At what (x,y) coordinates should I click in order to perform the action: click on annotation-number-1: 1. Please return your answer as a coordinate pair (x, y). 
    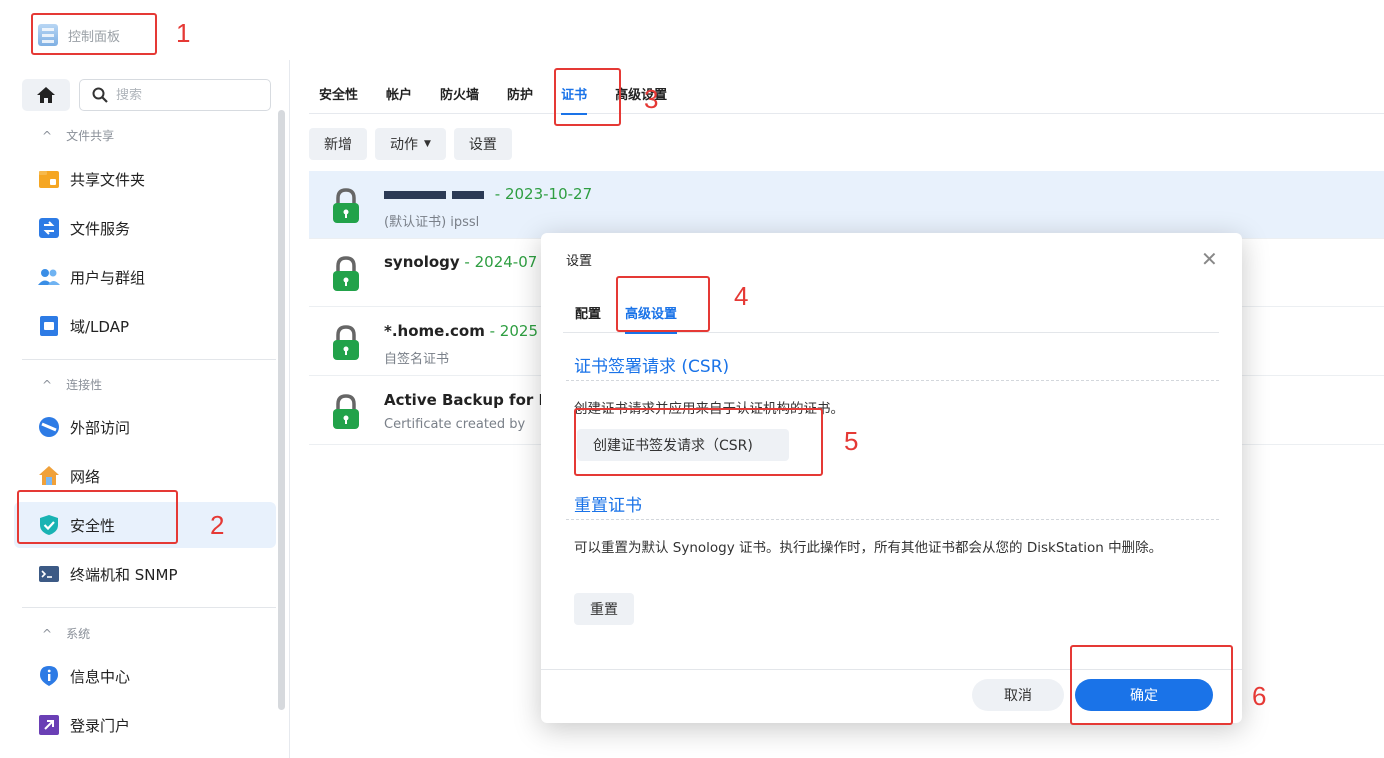
    Looking at the image, I should click on (183, 33).